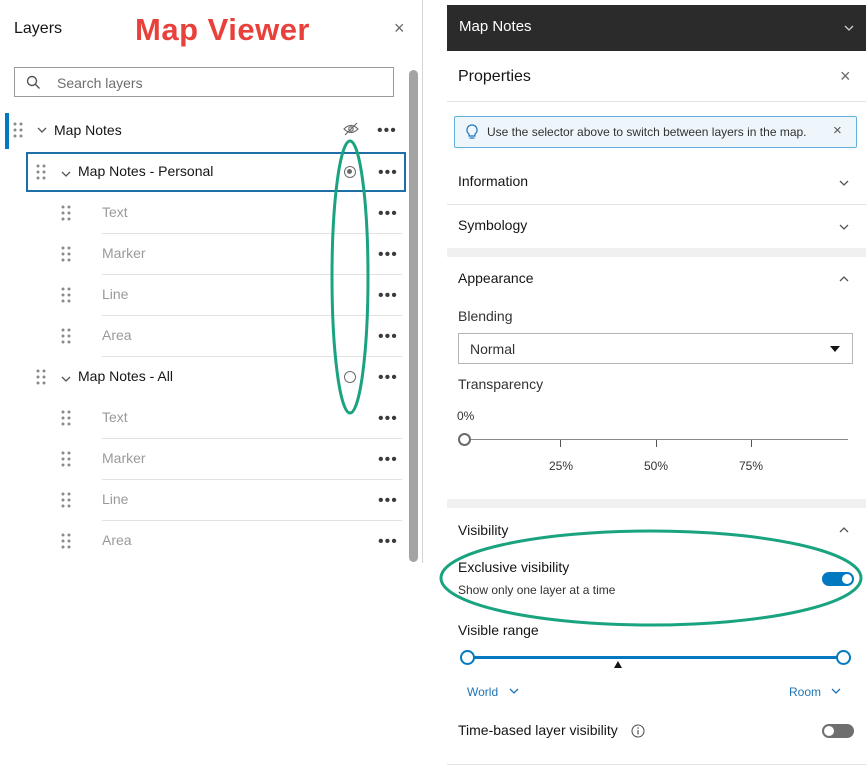 The height and width of the screenshot is (769, 866). What do you see at coordinates (125, 376) in the screenshot?
I see `sublayer-label: Map Notes - All` at bounding box center [125, 376].